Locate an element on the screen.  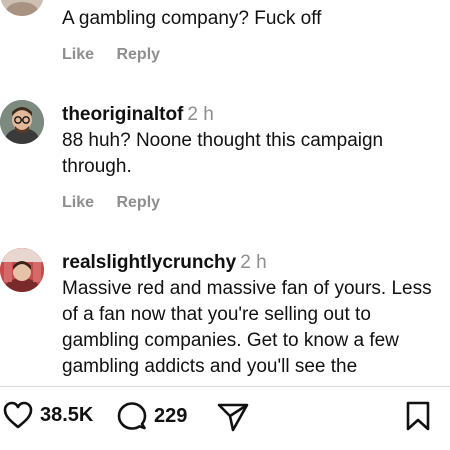
share-button is located at coordinates (233, 417).